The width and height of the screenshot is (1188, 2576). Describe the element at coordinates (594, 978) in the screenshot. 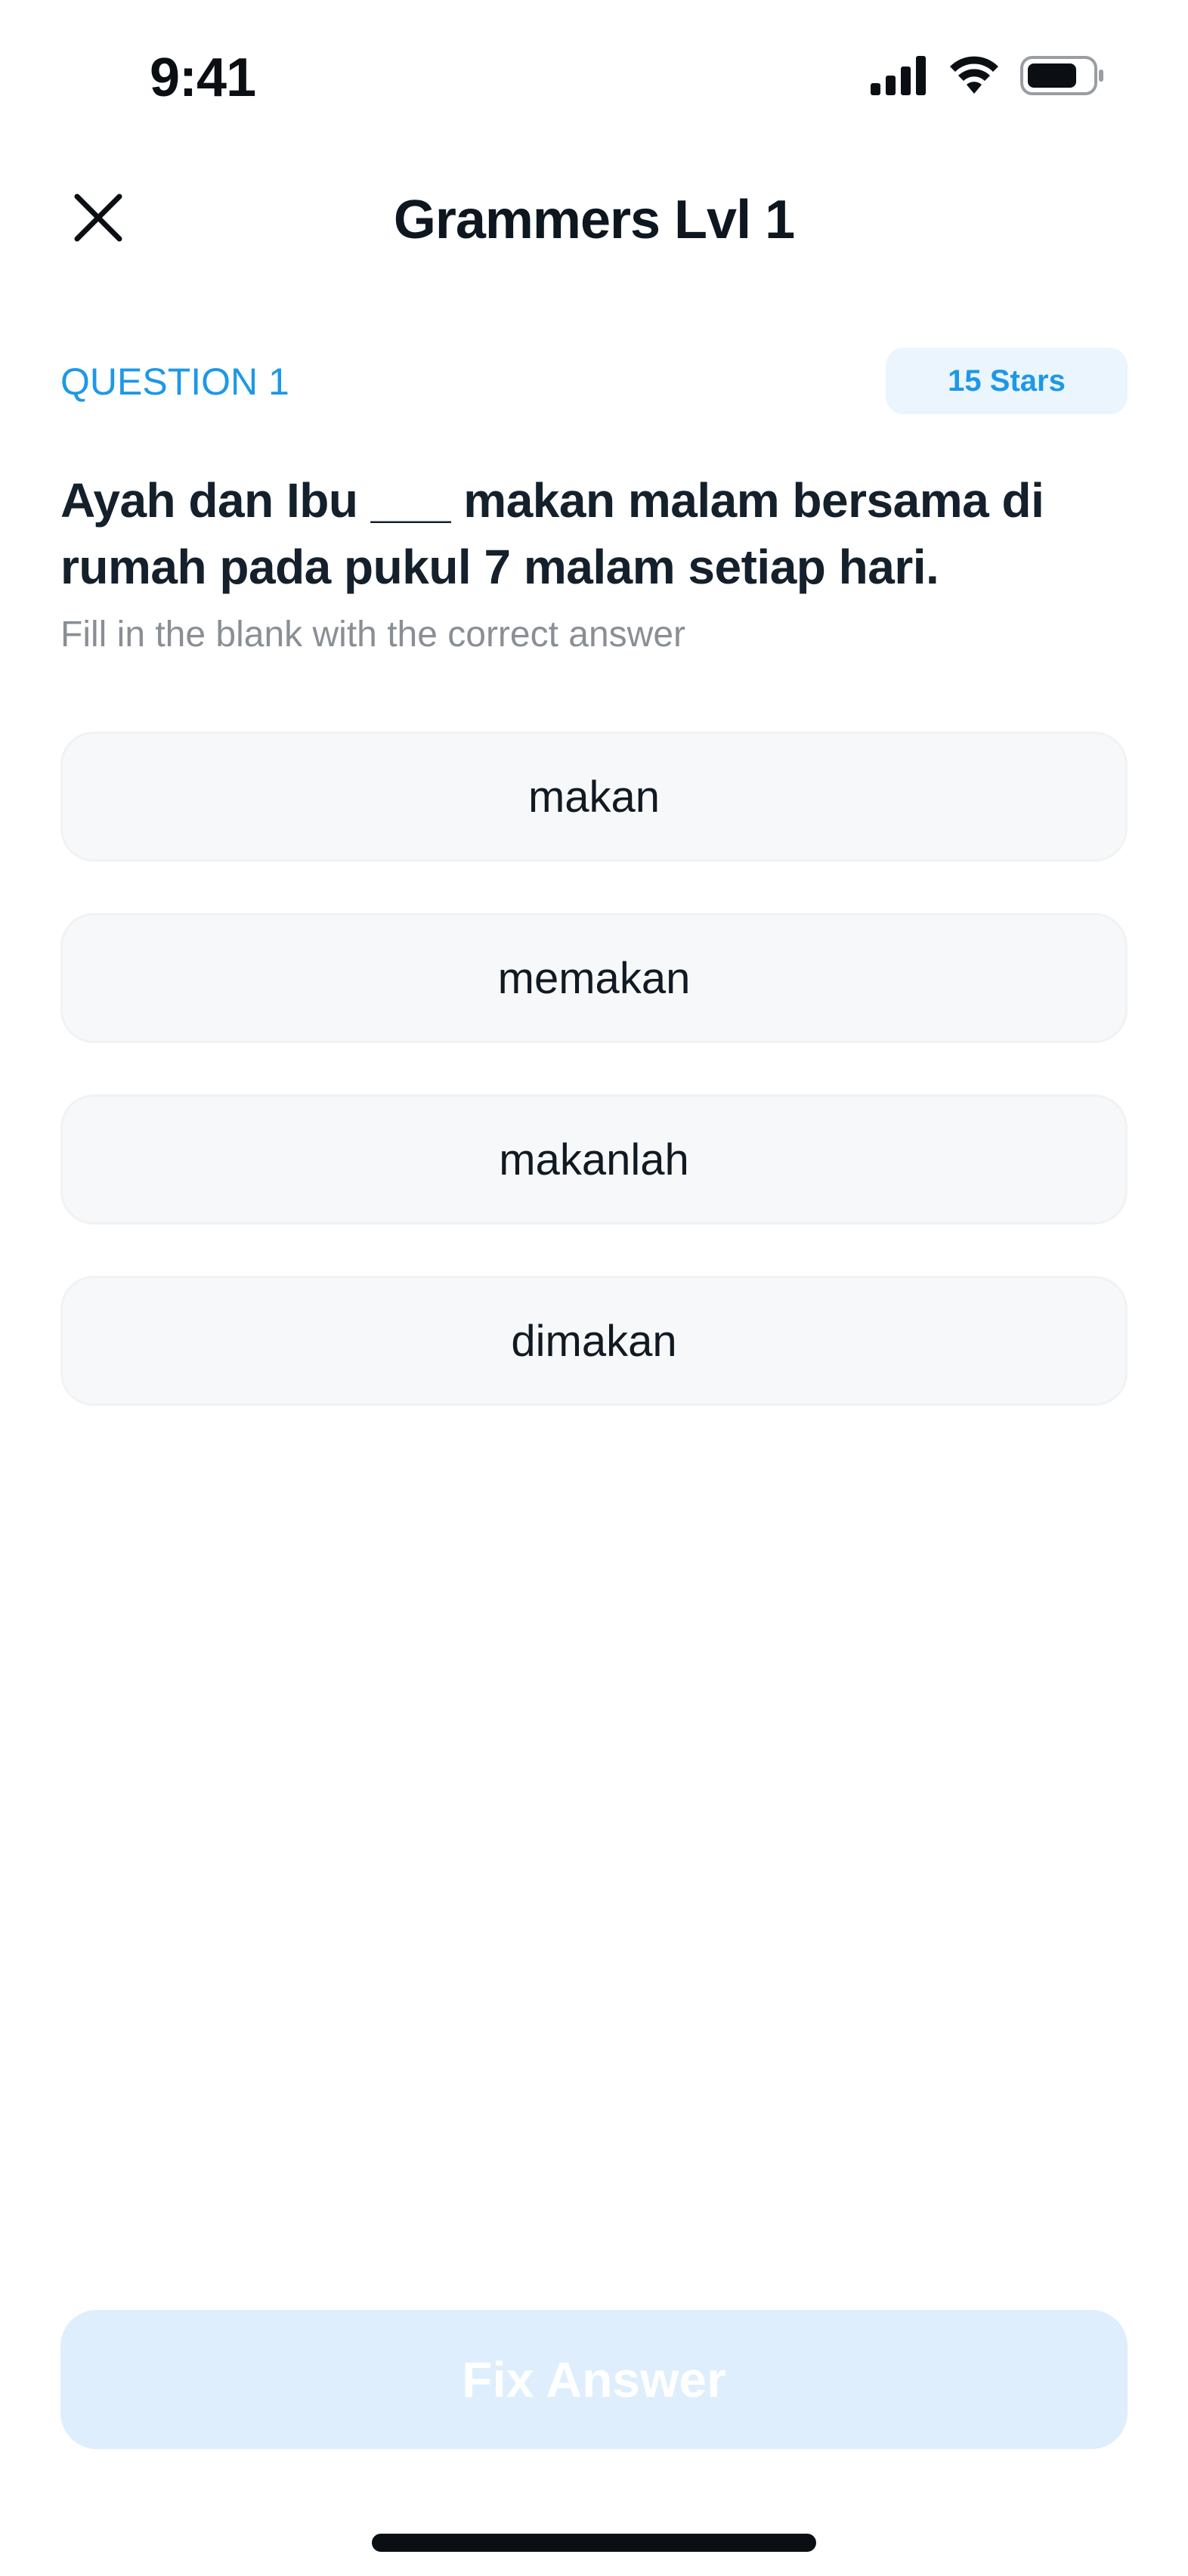

I see `answer-option: memakan` at that location.